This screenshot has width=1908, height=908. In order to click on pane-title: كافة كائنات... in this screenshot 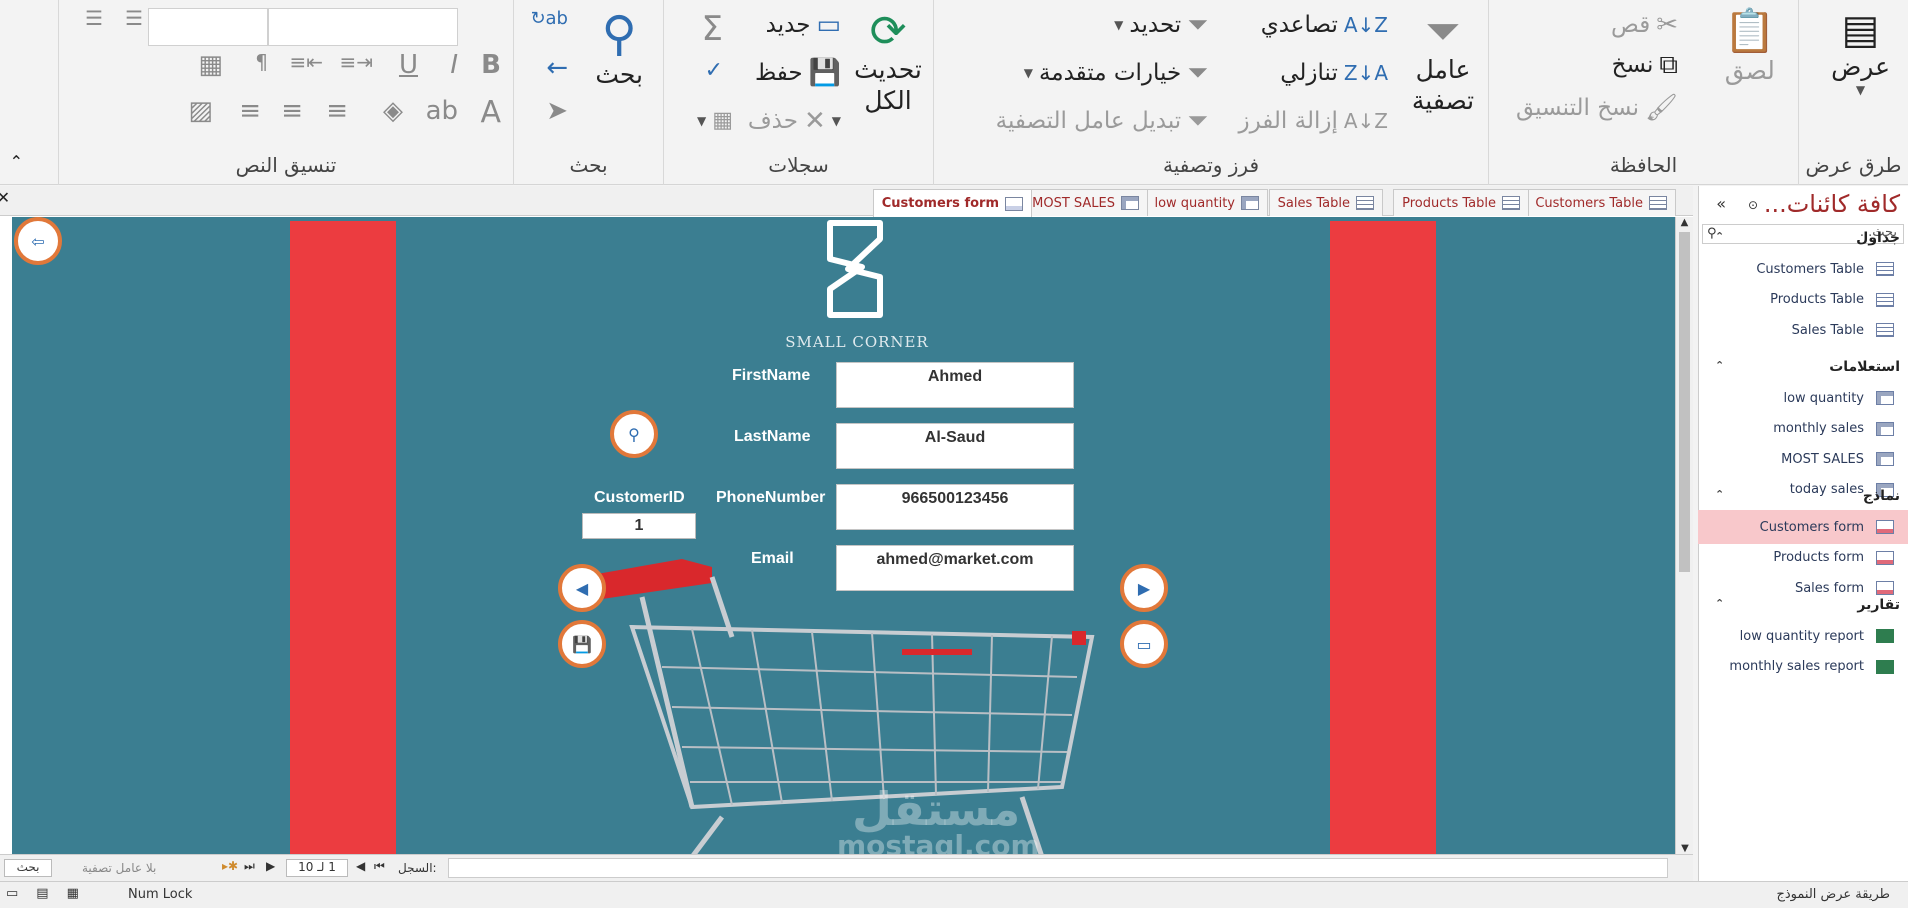, I will do `click(1832, 204)`.